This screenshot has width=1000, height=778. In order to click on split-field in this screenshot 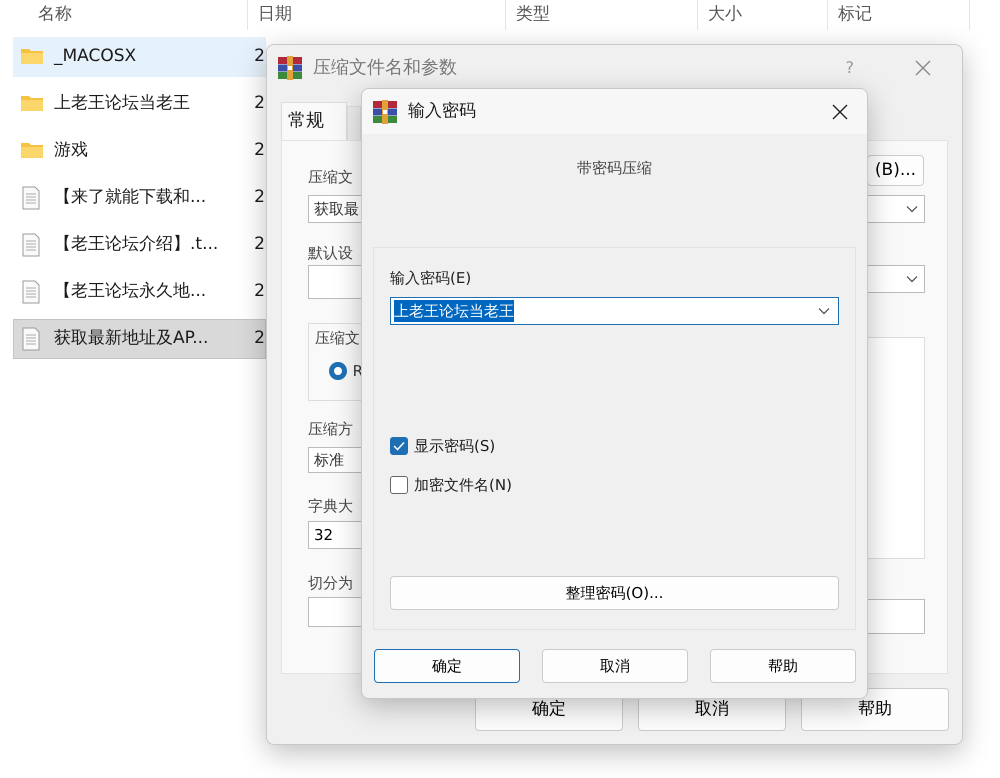, I will do `click(335, 612)`.